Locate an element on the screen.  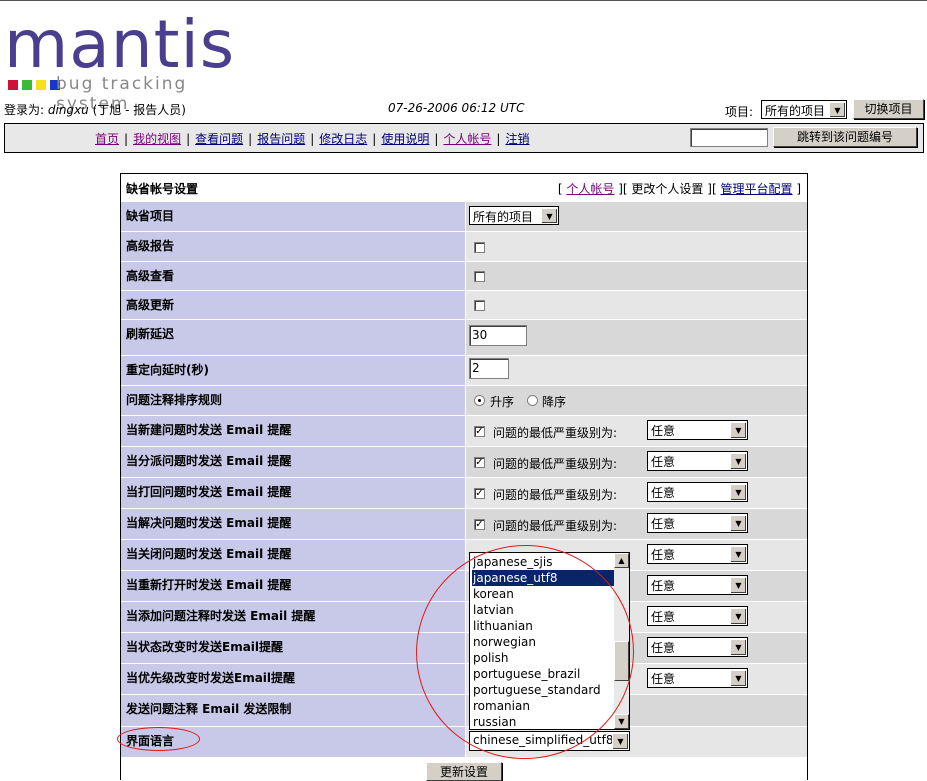
menu-item-docs: 使用说明 is located at coordinates (405, 139).